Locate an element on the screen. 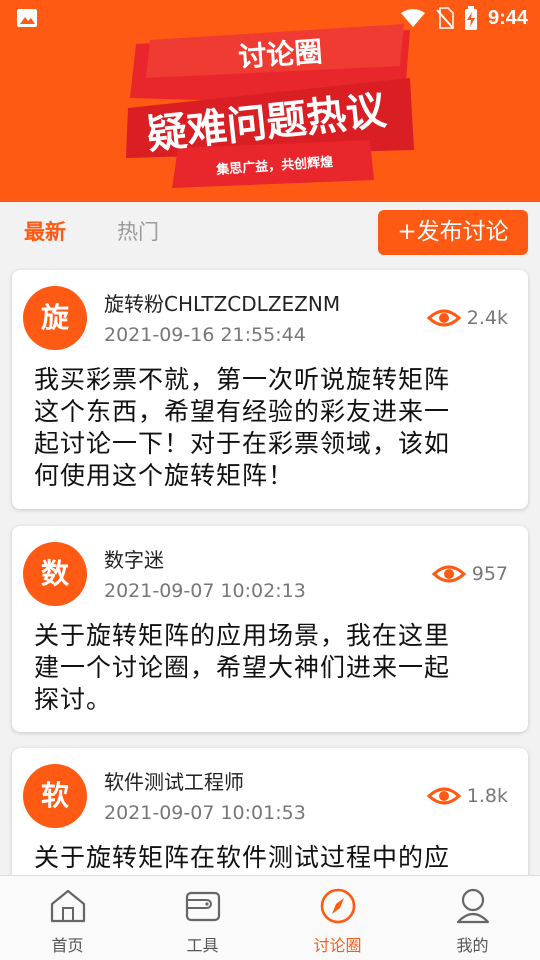  tab-latest: 最新 is located at coordinates (45, 232).